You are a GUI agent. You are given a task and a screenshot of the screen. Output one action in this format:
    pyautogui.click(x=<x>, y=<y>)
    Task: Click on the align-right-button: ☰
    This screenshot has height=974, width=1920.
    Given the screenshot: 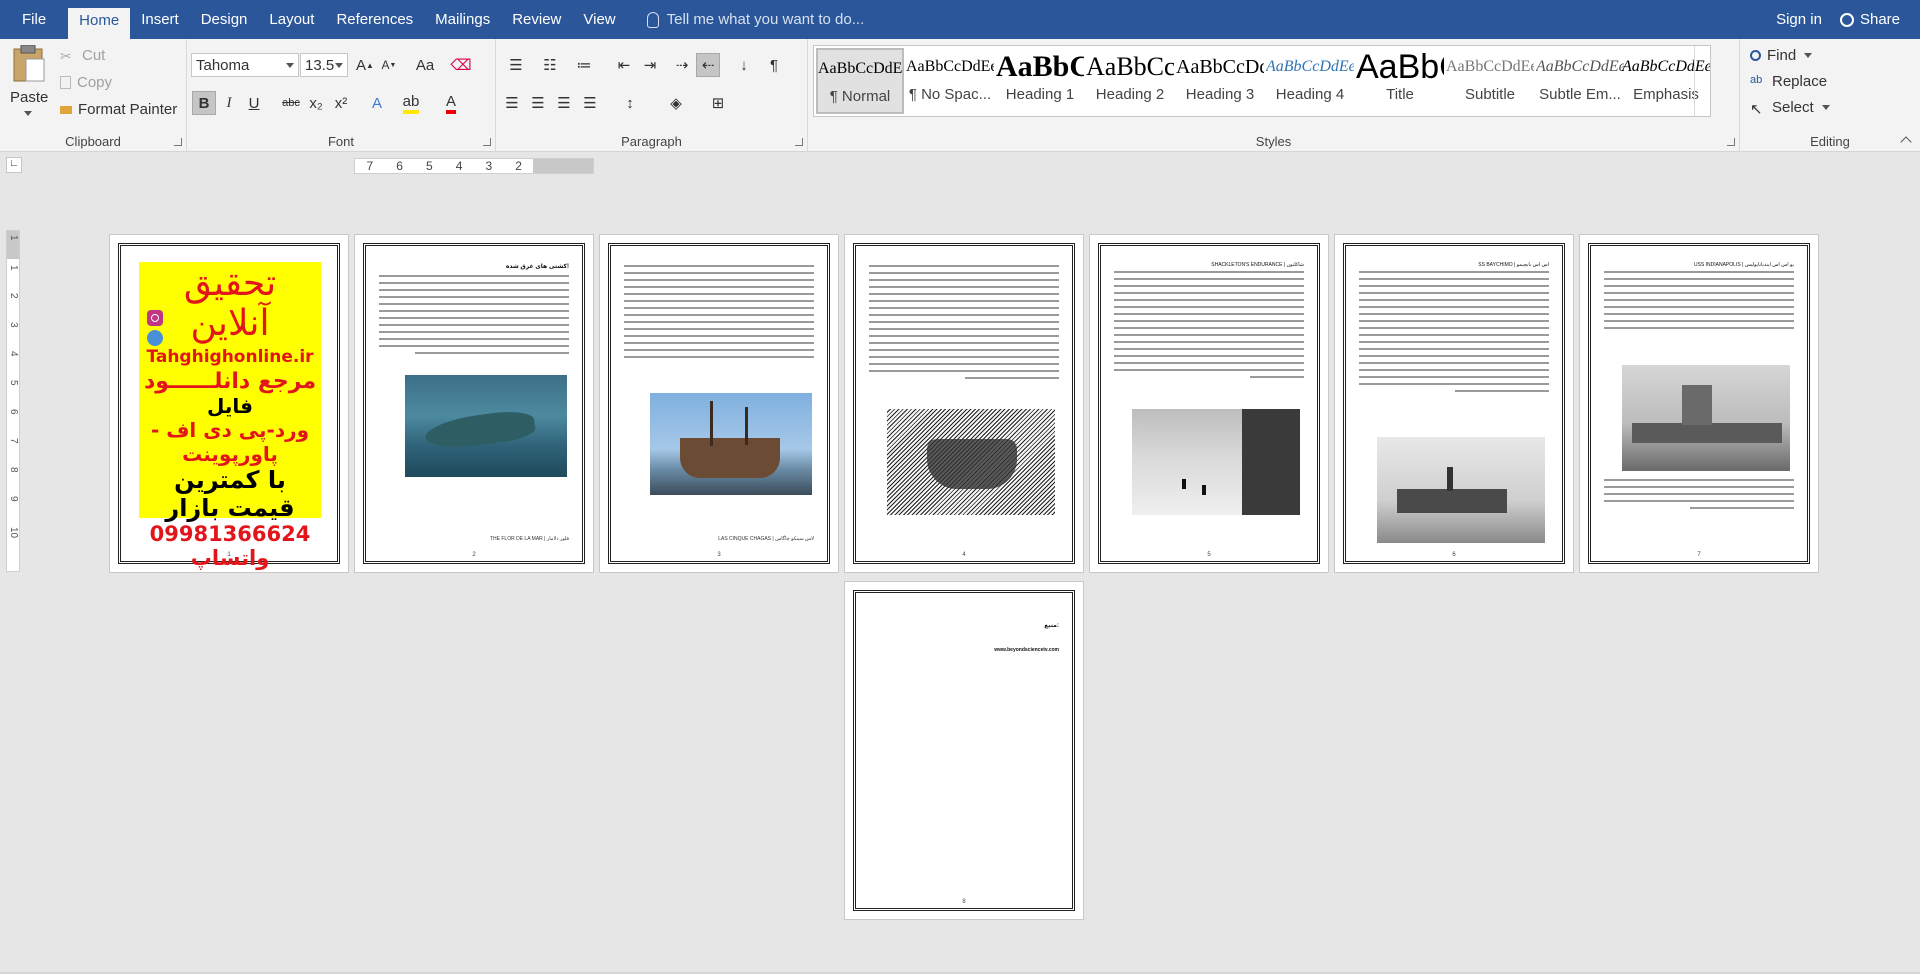 What is the action you would take?
    pyautogui.click(x=564, y=103)
    